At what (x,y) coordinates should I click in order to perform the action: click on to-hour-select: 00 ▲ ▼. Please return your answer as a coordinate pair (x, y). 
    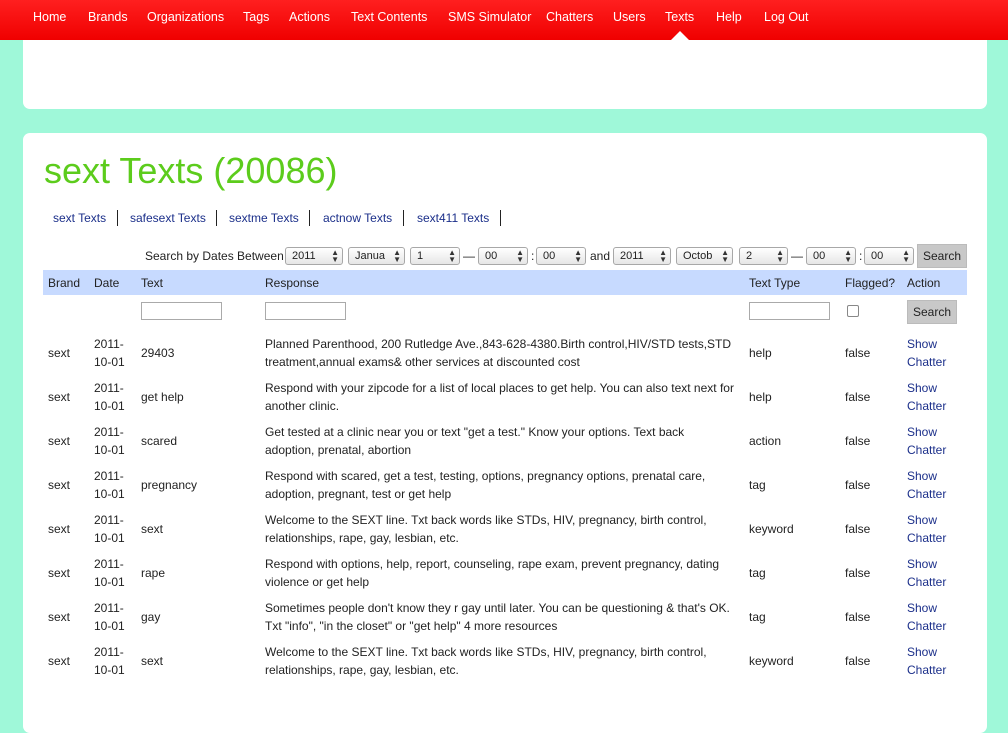
    Looking at the image, I should click on (831, 256).